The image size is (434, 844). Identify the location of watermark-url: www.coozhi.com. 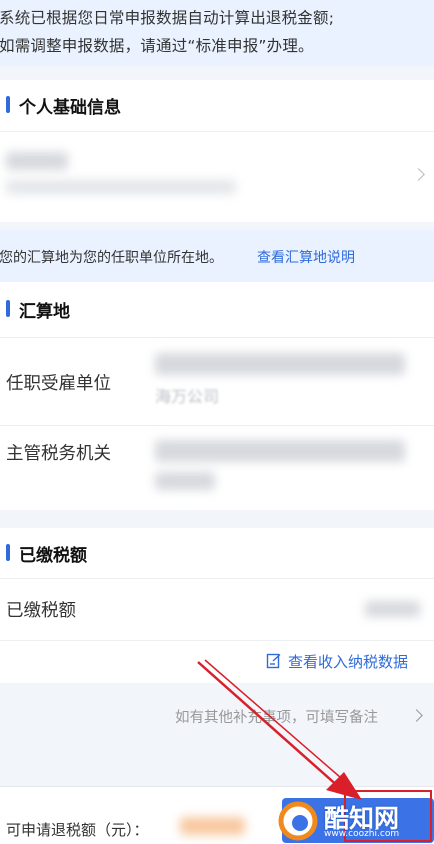
(362, 834).